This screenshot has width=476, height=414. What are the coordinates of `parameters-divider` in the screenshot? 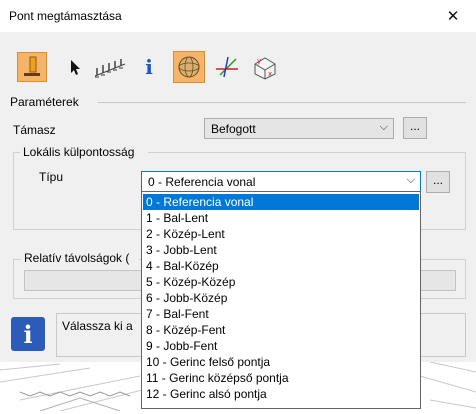 It's located at (282, 102).